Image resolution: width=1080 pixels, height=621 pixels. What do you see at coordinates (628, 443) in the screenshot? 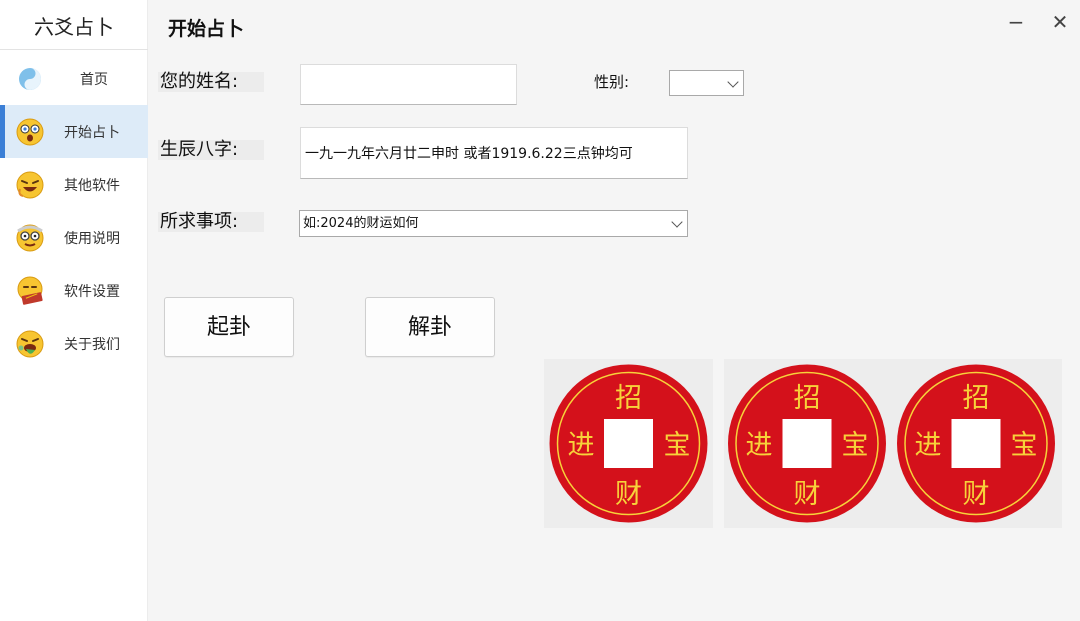
I see `coin-1: 招 进 宝 财` at bounding box center [628, 443].